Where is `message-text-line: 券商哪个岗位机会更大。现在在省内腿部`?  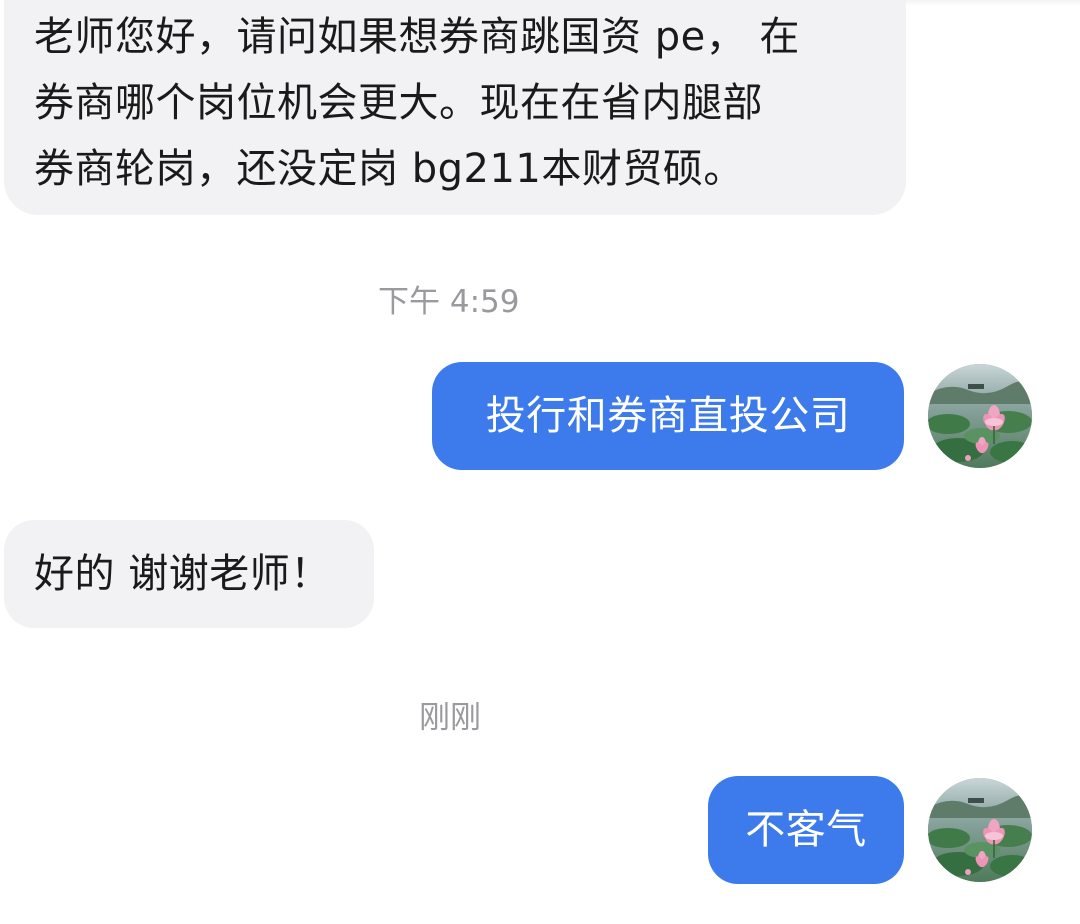 message-text-line: 券商哪个岗位机会更大。现在在省内腿部 is located at coordinates (398, 103).